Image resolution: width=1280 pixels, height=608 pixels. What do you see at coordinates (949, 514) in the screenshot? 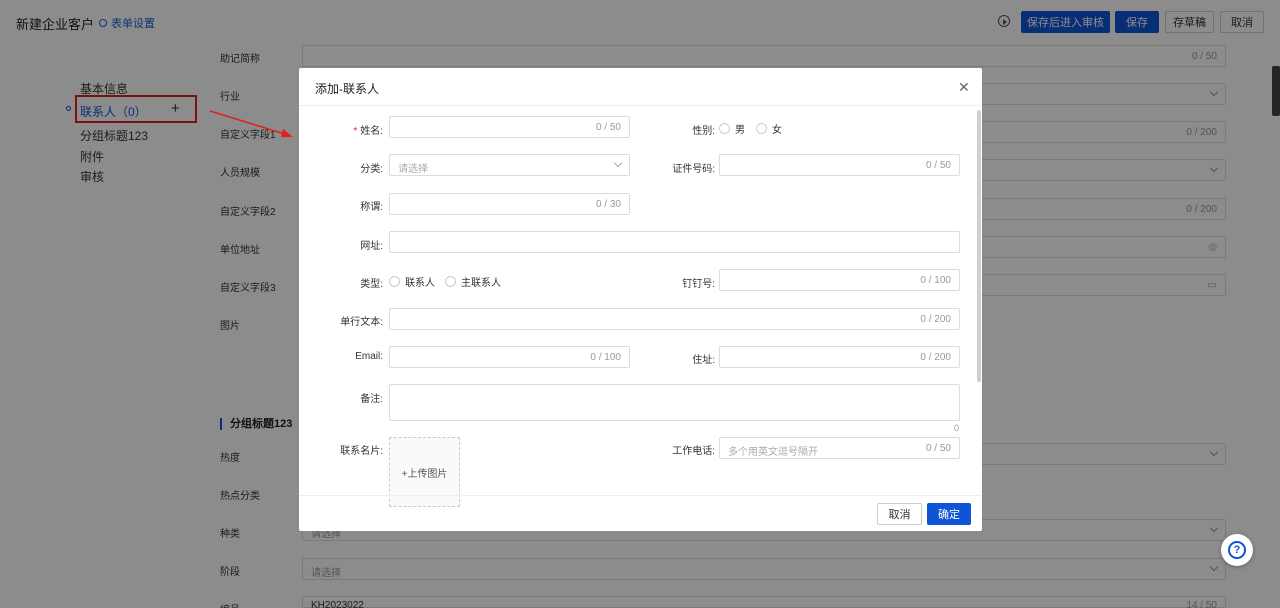
I see `modal-confirm-button: 确定` at bounding box center [949, 514].